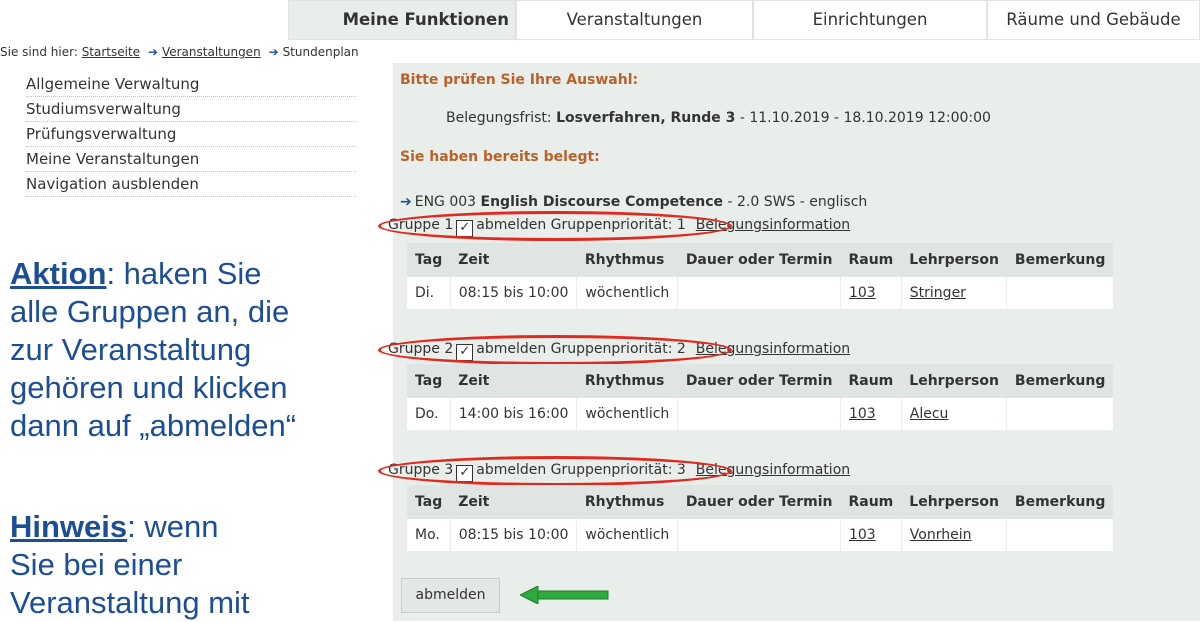 The height and width of the screenshot is (622, 1200). Describe the element at coordinates (111, 52) in the screenshot. I see `breadcrumb-startseite: Startseite` at that location.